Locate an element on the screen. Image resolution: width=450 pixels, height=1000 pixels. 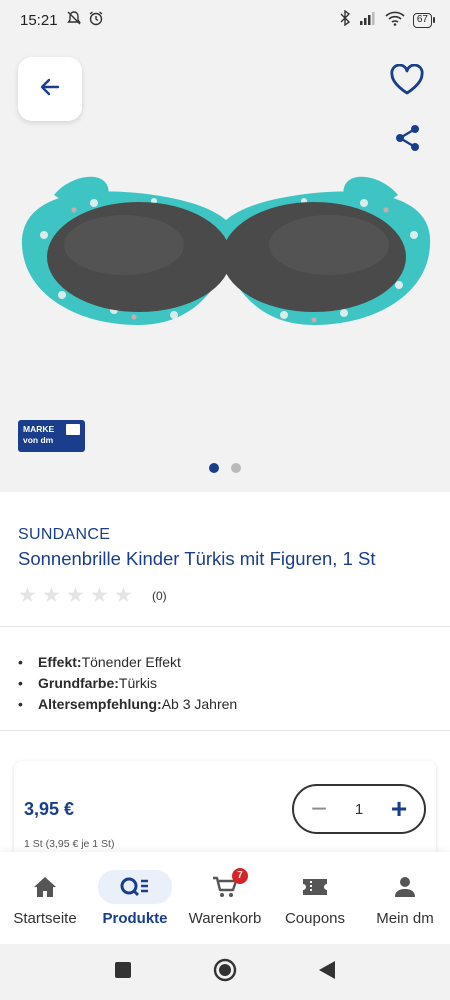
arrow-left-icon is located at coordinates (50, 89).